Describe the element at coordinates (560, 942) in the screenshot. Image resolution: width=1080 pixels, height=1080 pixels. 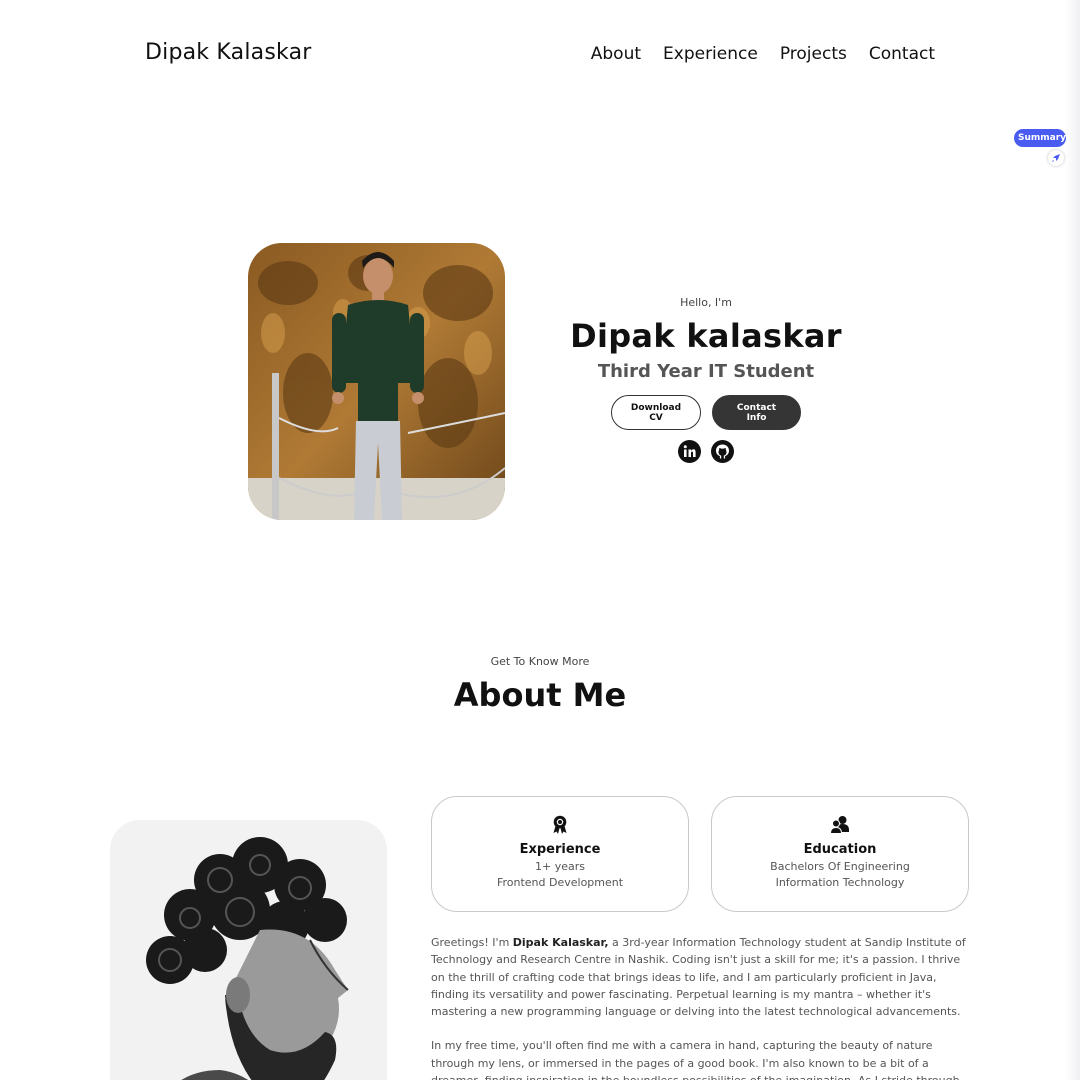
I see `about-paragraph-name: Dipak Kalaskar,` at that location.